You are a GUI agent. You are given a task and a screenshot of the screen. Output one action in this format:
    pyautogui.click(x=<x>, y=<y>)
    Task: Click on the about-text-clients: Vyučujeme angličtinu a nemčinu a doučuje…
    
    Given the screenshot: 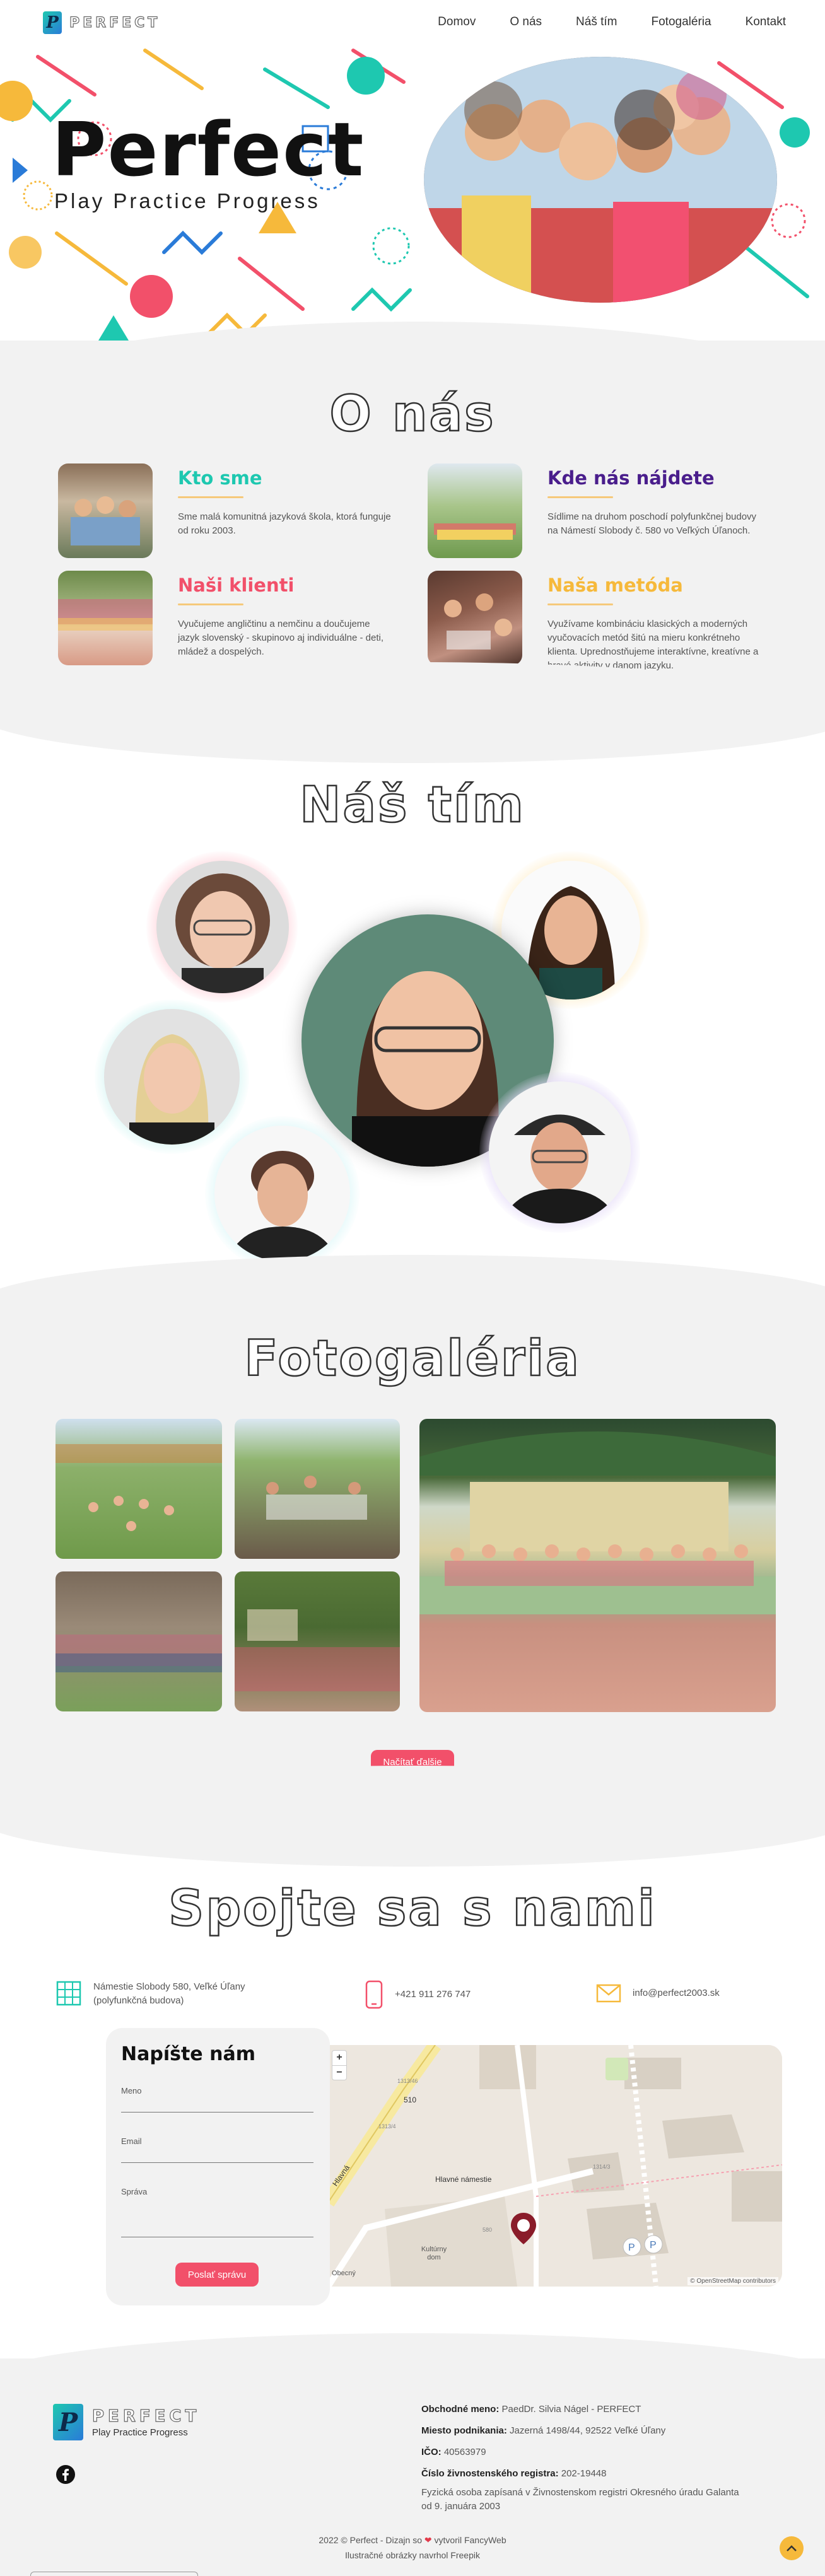 What is the action you would take?
    pyautogui.click(x=280, y=638)
    